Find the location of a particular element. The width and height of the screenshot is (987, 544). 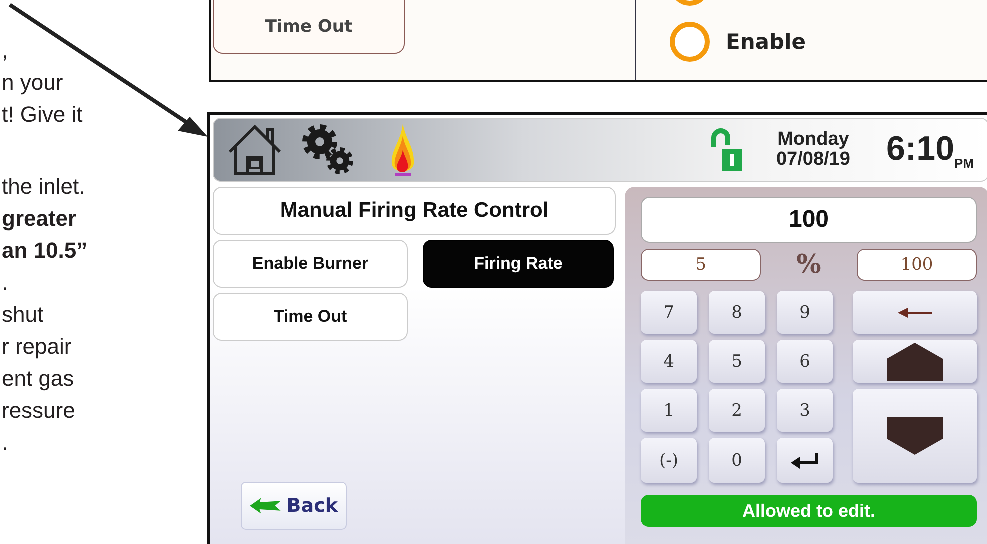

home-icon is located at coordinates (255, 150).